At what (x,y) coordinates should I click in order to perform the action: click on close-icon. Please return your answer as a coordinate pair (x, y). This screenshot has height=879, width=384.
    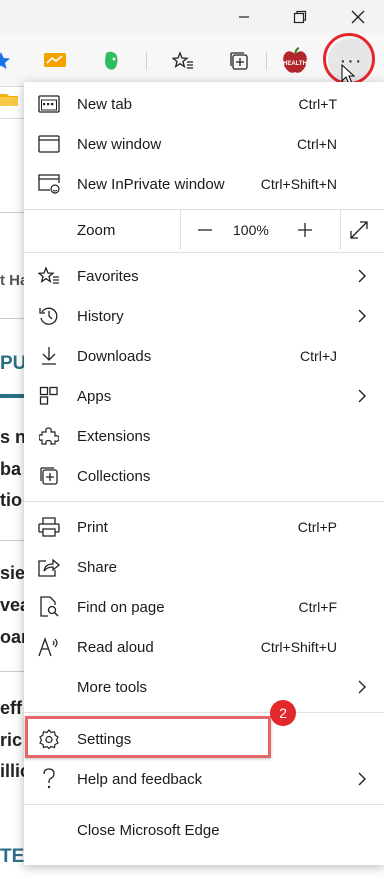
    Looking at the image, I should click on (358, 17).